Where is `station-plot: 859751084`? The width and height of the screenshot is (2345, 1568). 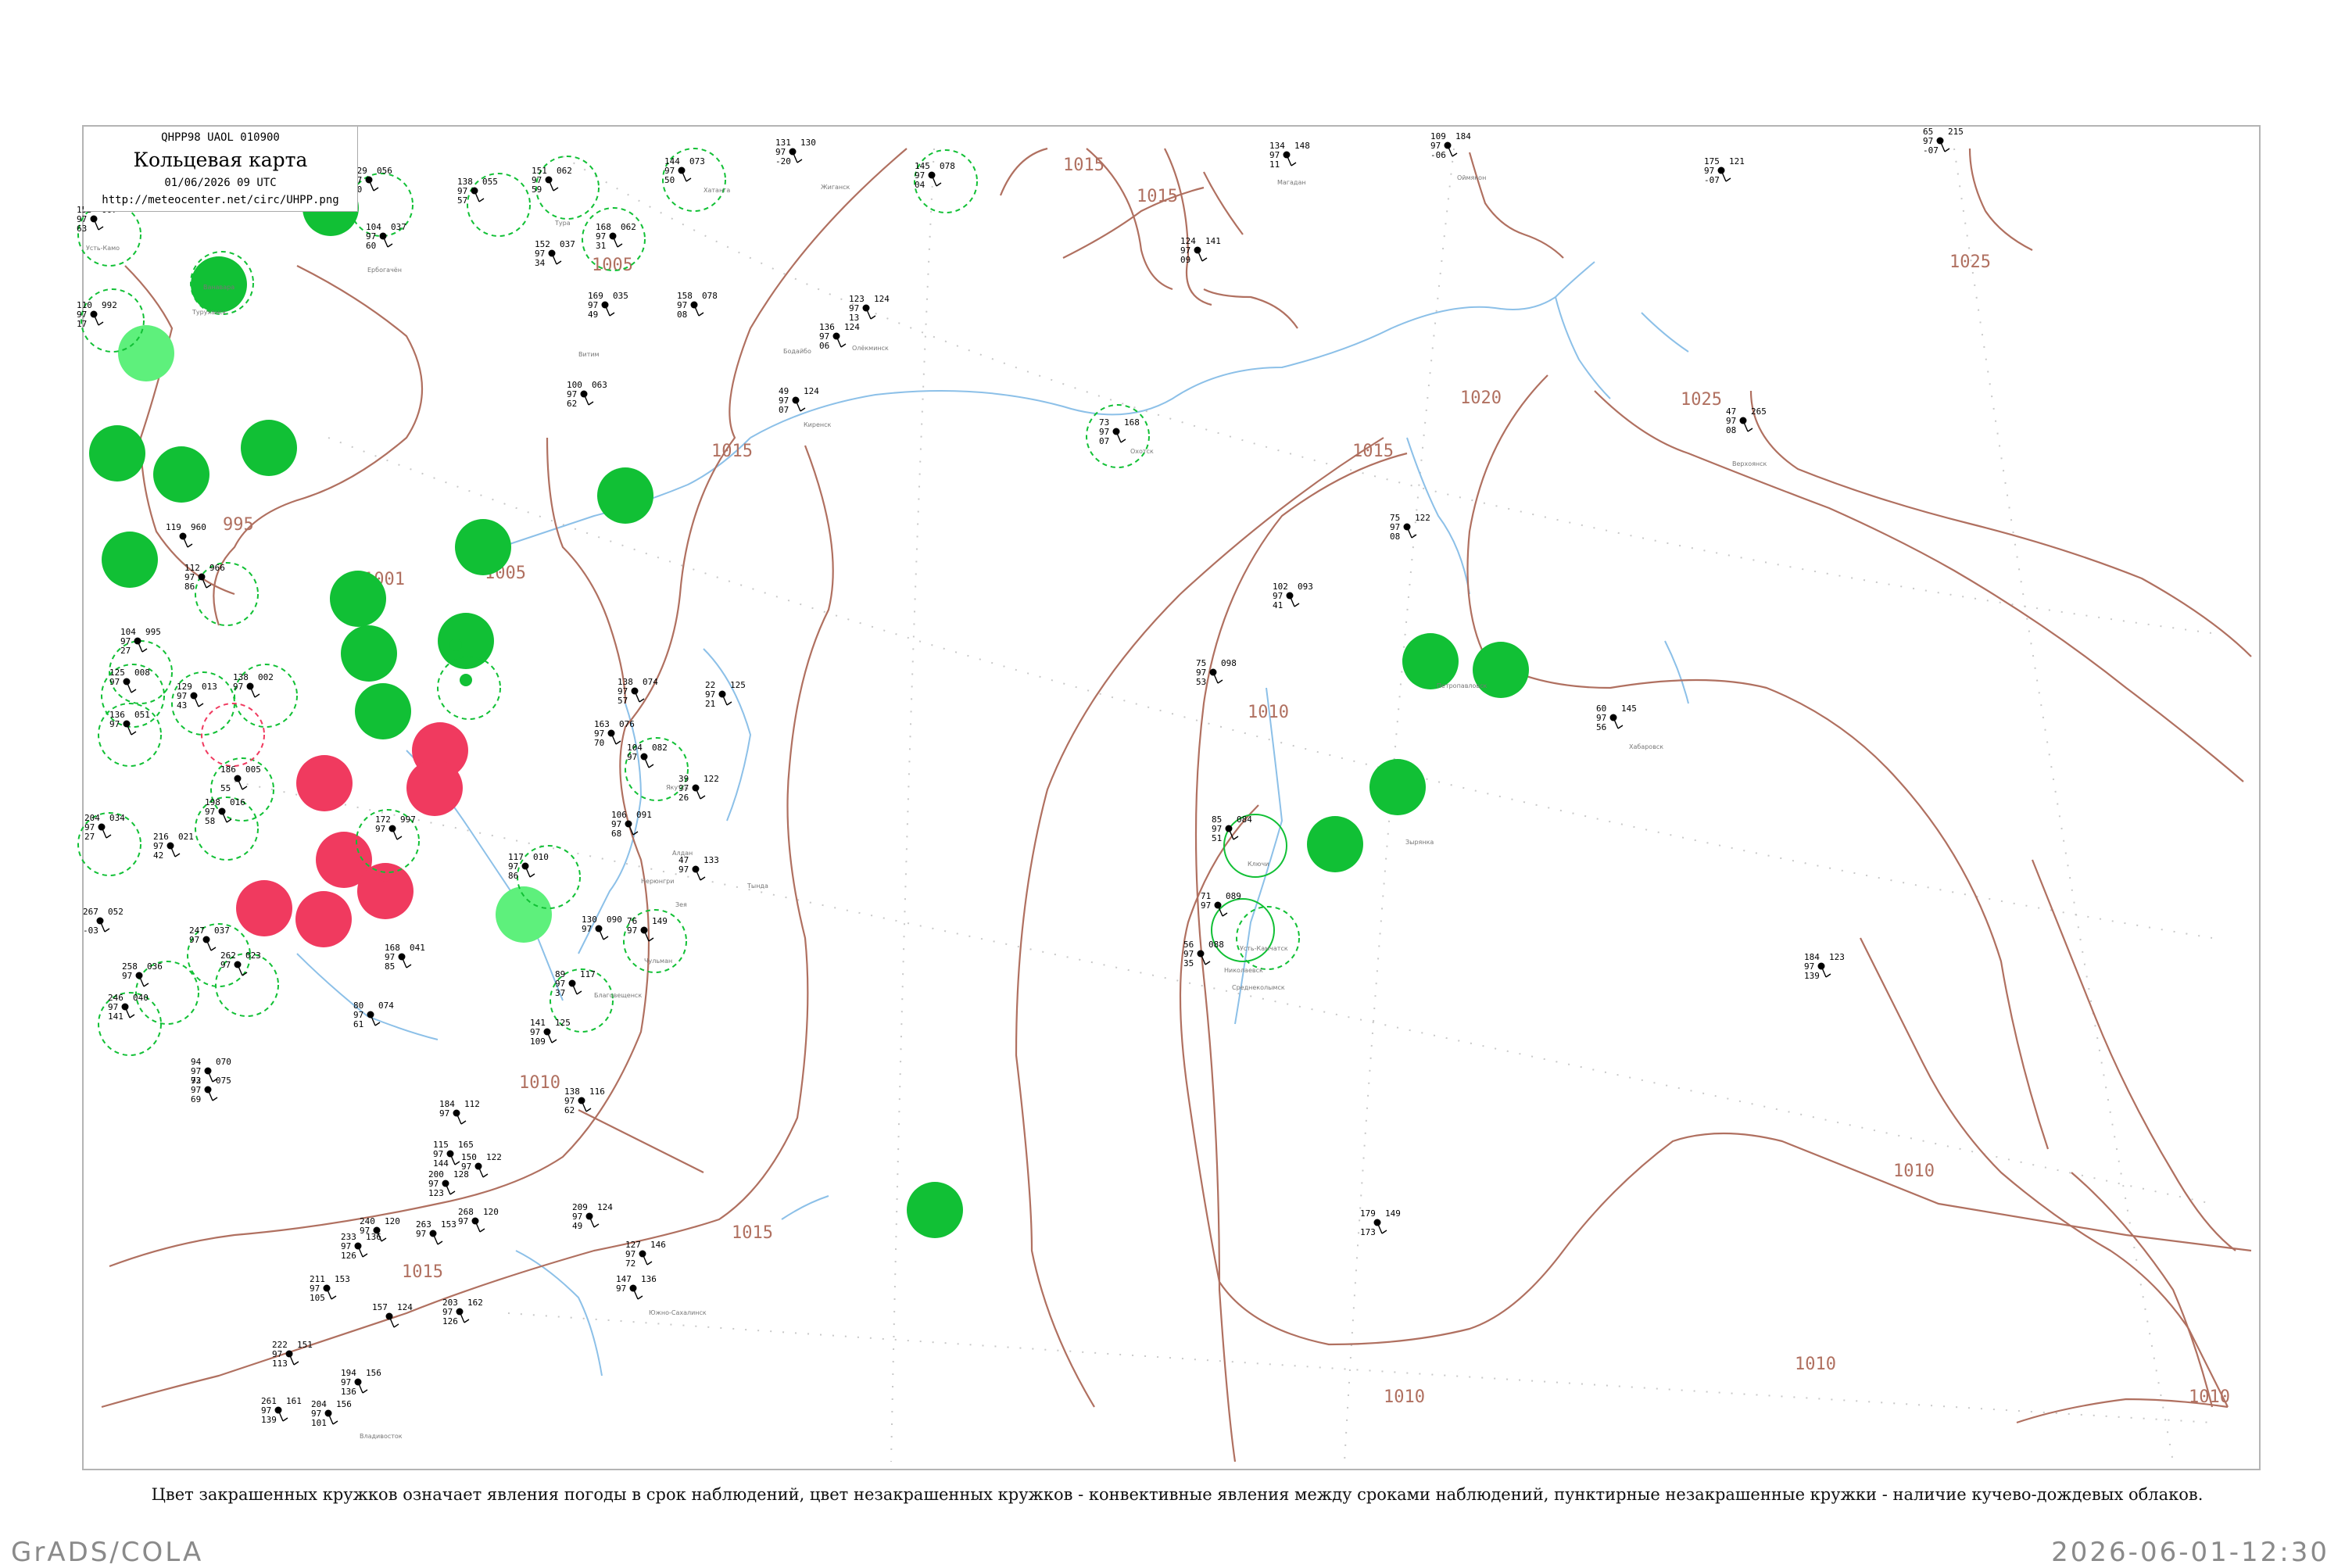
station-plot: 859751084 is located at coordinates (1232, 828).